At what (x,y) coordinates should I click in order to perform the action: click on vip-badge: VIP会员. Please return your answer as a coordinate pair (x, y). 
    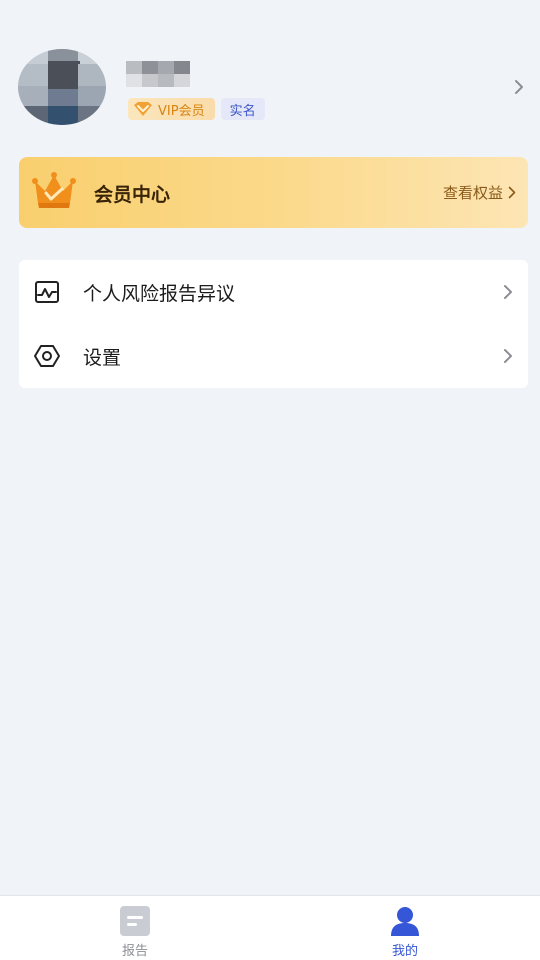
    Looking at the image, I should click on (171, 109).